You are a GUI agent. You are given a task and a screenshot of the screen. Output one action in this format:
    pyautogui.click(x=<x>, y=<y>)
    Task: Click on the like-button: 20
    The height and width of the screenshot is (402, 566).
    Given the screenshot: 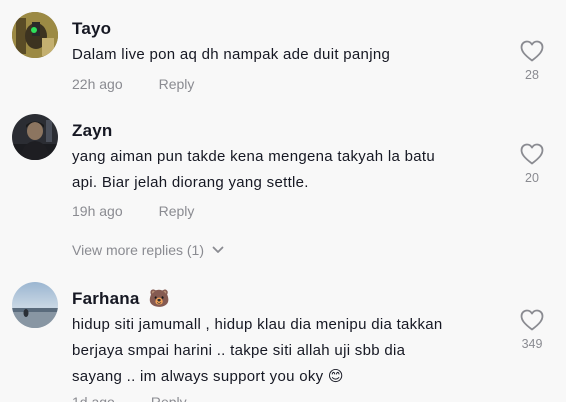 What is the action you would take?
    pyautogui.click(x=532, y=164)
    